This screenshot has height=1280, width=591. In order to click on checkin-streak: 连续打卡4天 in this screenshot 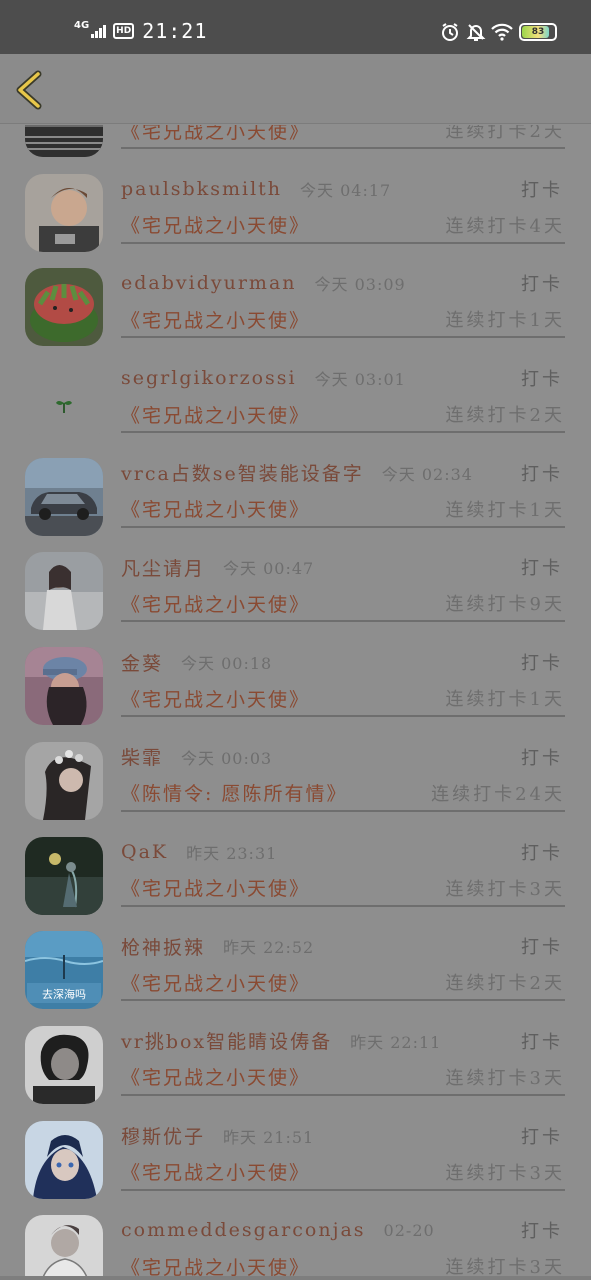, I will do `click(505, 226)`.